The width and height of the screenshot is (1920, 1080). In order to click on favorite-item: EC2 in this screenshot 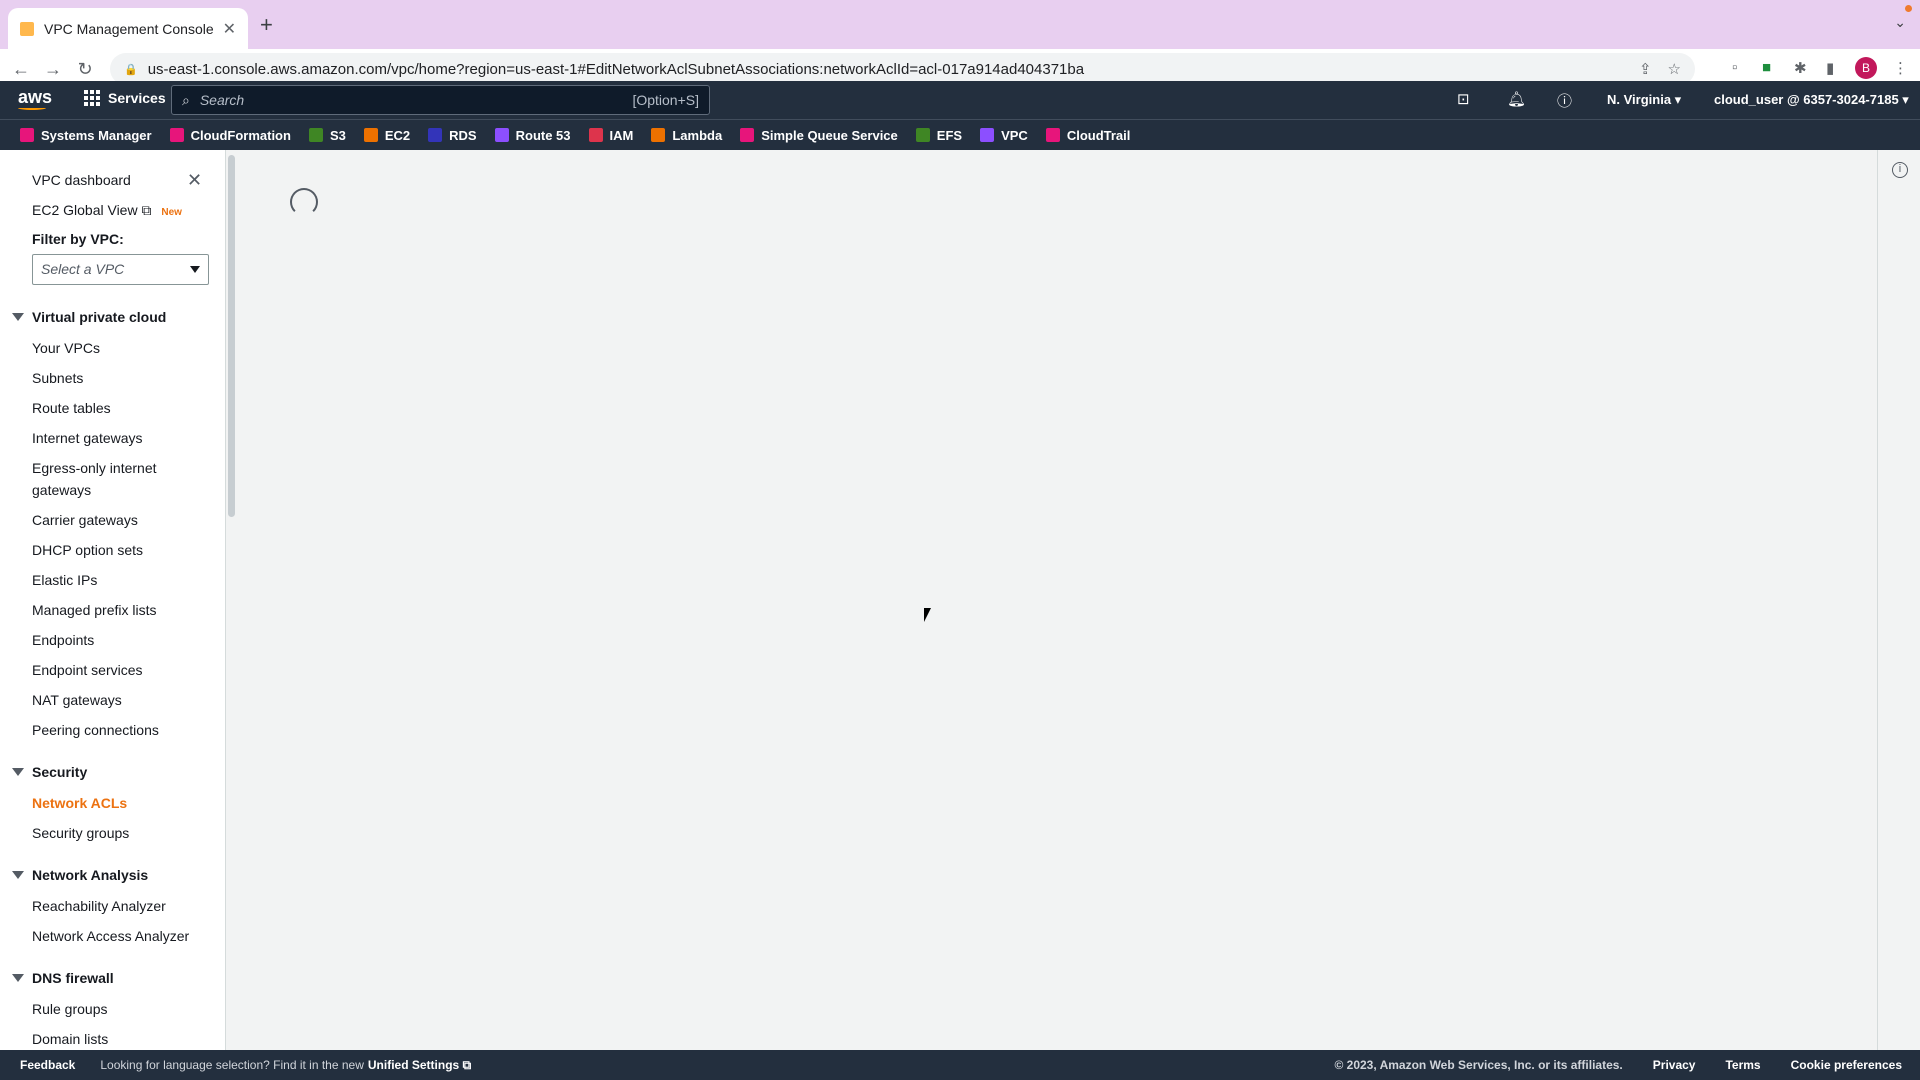, I will do `click(387, 135)`.